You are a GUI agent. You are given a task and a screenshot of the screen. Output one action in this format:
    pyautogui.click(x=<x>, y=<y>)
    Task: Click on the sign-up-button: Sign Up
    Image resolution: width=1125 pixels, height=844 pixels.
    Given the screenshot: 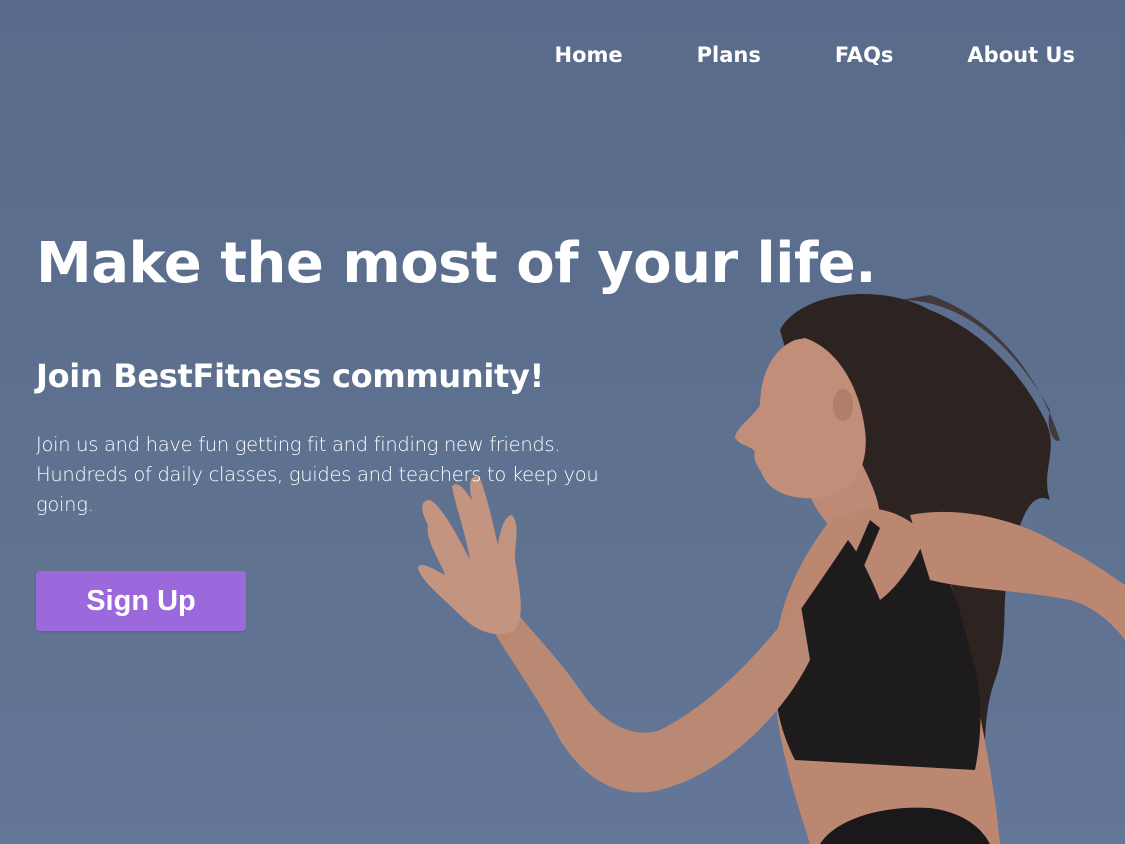 What is the action you would take?
    pyautogui.click(x=141, y=601)
    